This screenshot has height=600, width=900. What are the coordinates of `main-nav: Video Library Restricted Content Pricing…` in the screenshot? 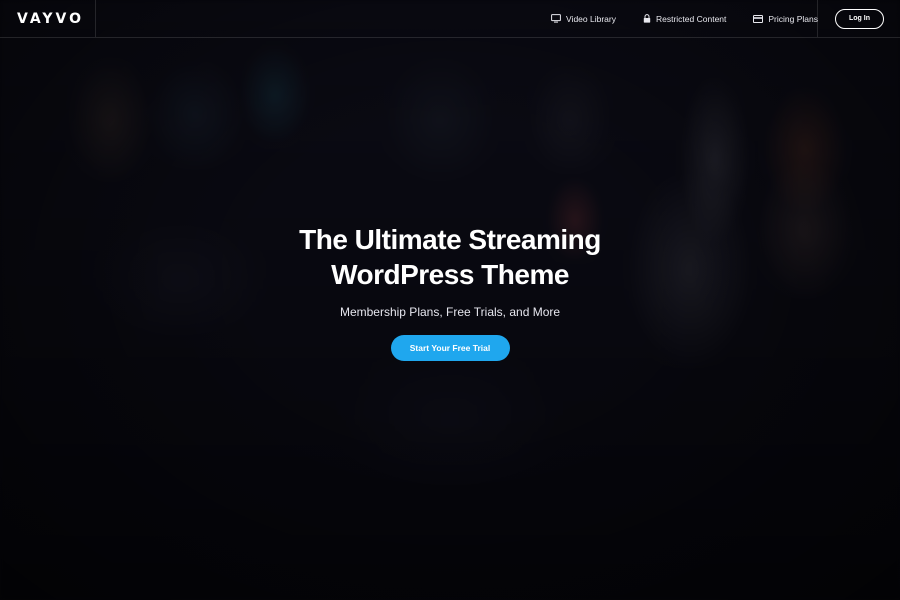 It's located at (671, 18).